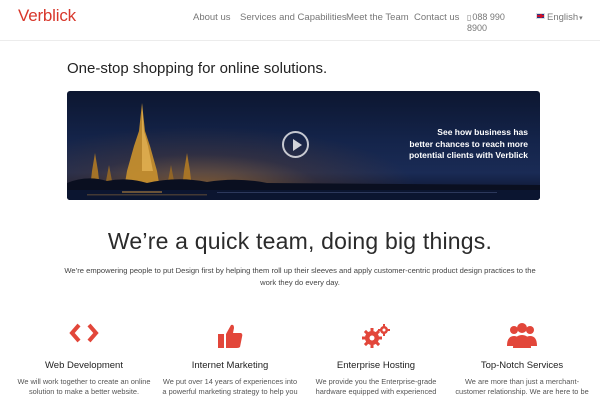 The image size is (600, 400). I want to click on caret-down-icon: ▾, so click(581, 18).